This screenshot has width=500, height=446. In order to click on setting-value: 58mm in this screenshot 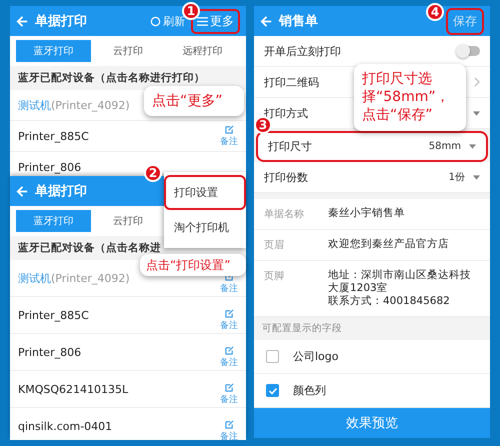, I will do `click(444, 146)`.